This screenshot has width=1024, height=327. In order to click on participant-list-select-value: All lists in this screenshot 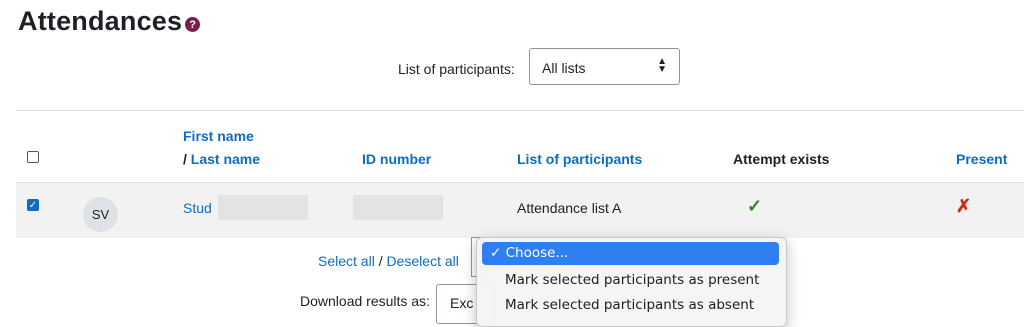, I will do `click(564, 68)`.